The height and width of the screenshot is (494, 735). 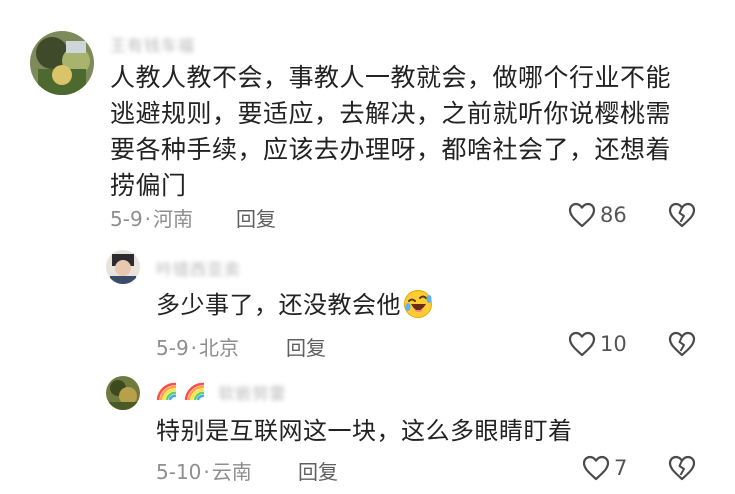 What do you see at coordinates (391, 77) in the screenshot?
I see `comment-line: 人教人教不会，事教人一教就会，做哪个行业不能` at bounding box center [391, 77].